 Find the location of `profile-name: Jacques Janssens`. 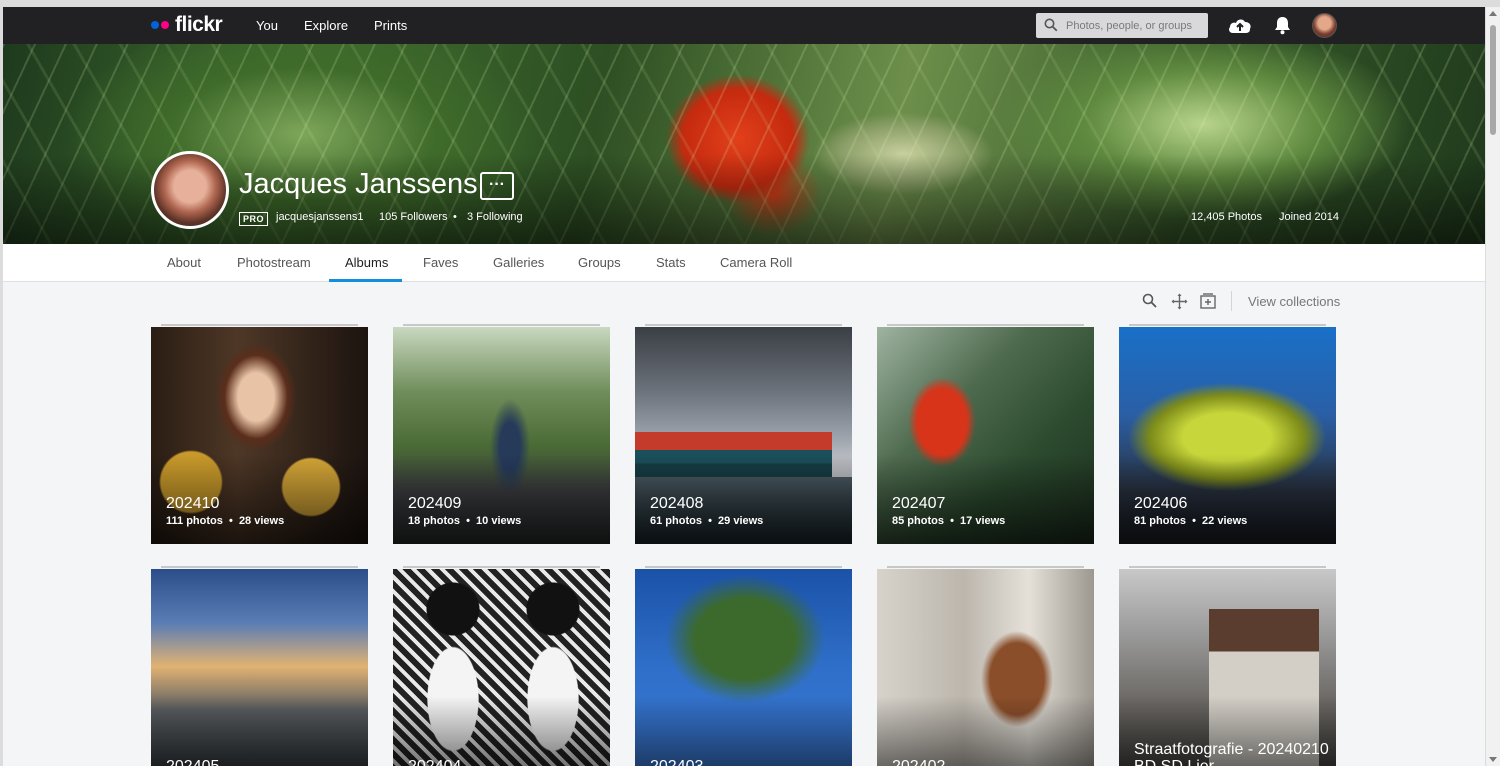

profile-name: Jacques Janssens is located at coordinates (358, 184).